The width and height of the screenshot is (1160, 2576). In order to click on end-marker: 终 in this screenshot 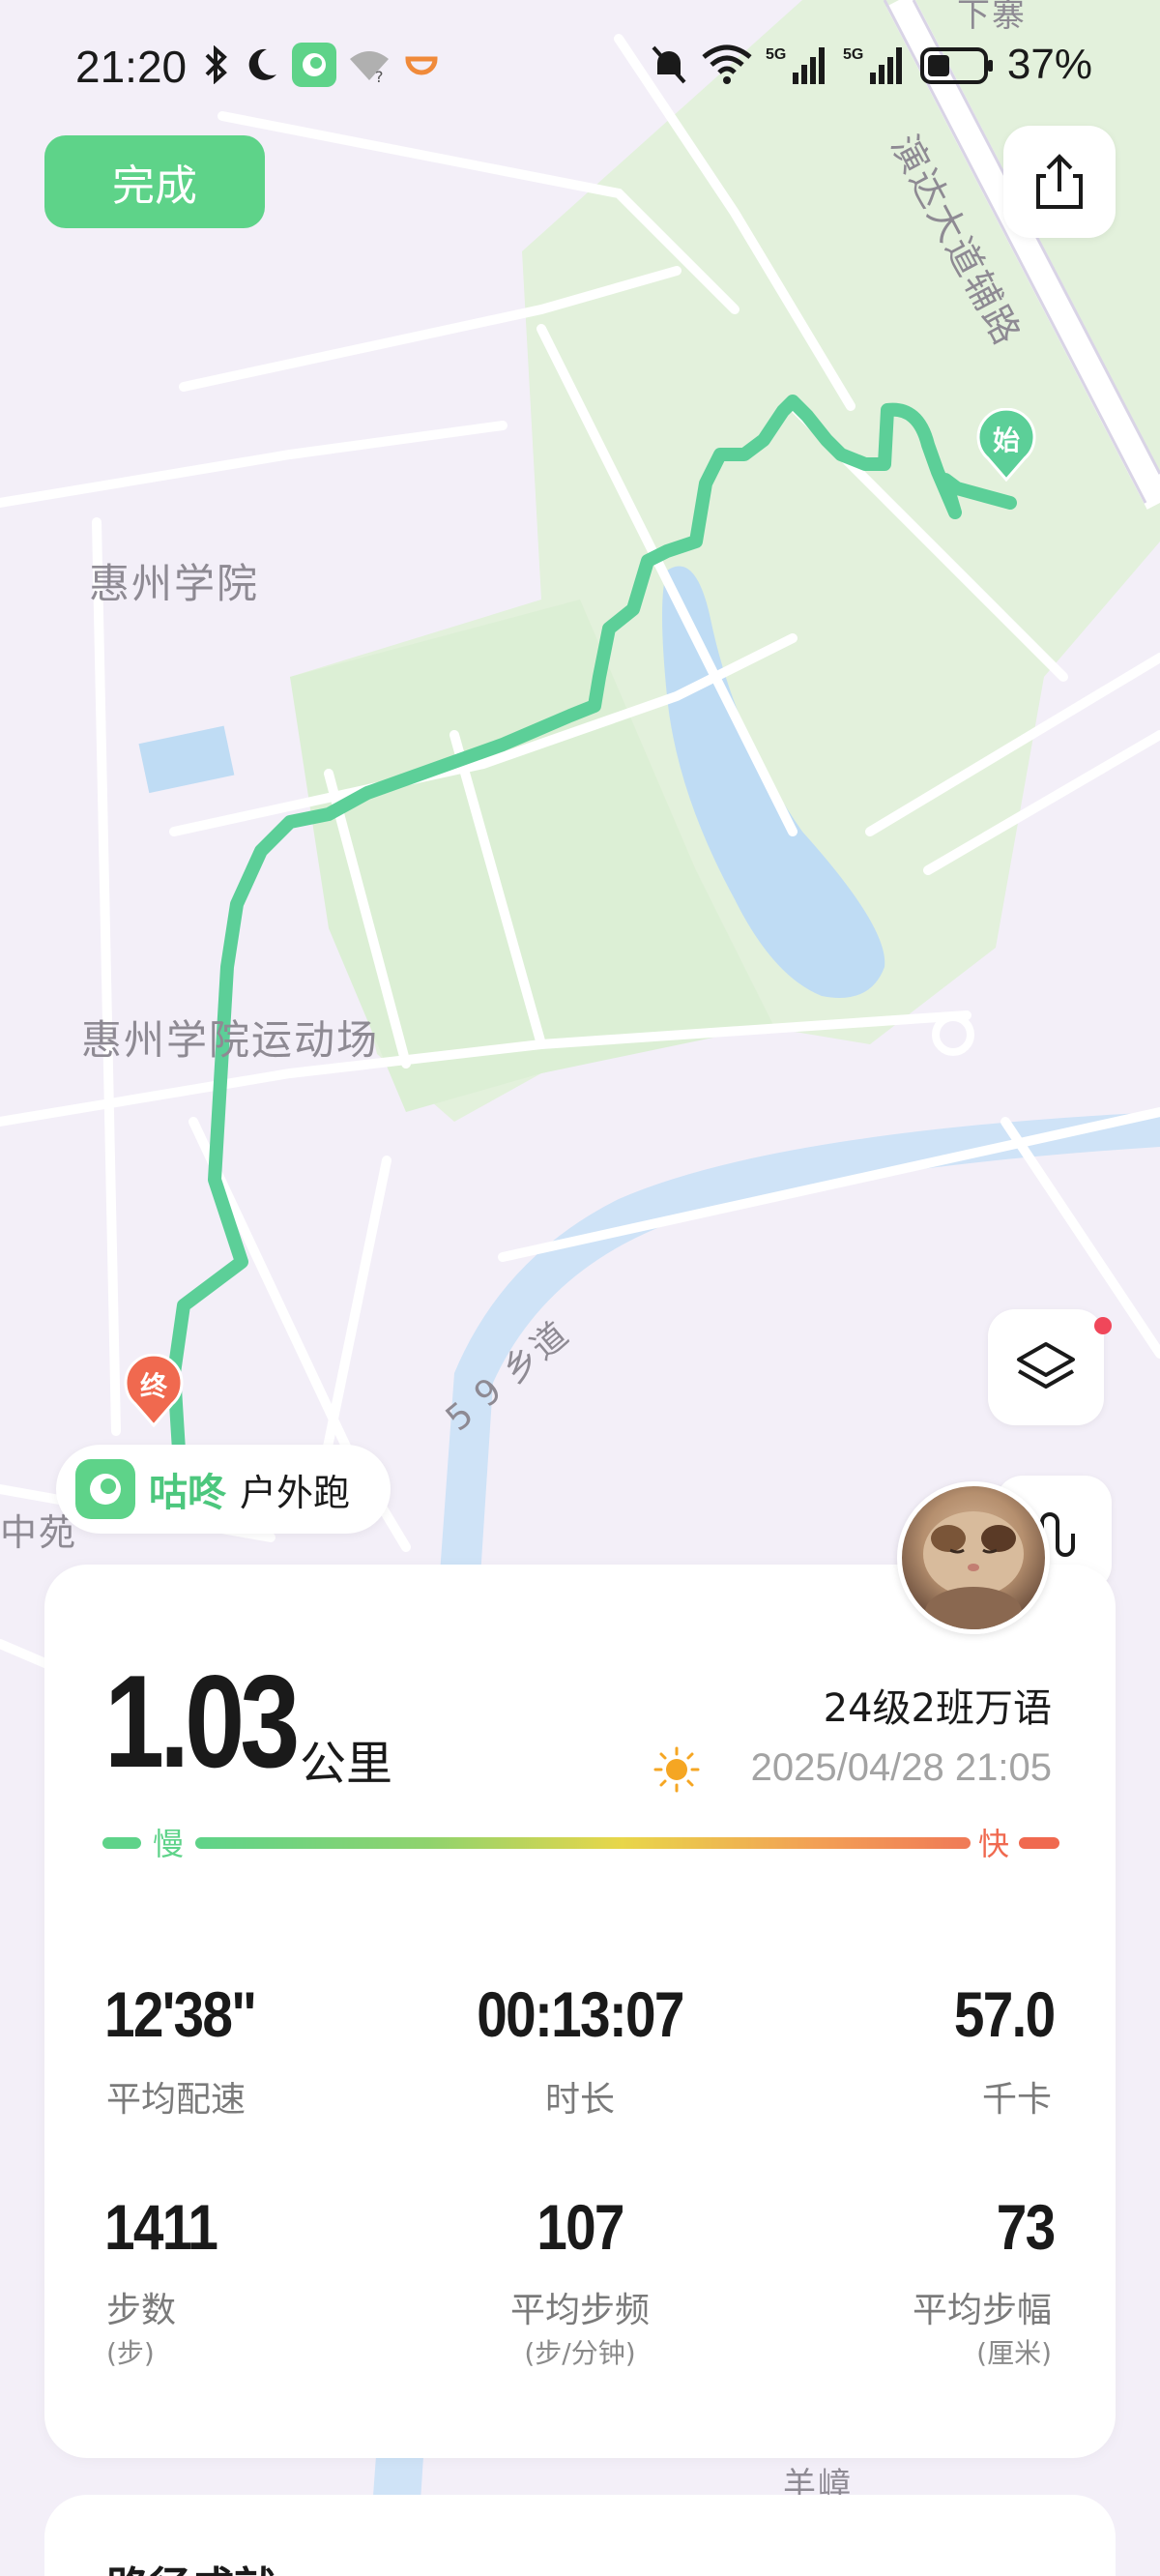, I will do `click(154, 1390)`.